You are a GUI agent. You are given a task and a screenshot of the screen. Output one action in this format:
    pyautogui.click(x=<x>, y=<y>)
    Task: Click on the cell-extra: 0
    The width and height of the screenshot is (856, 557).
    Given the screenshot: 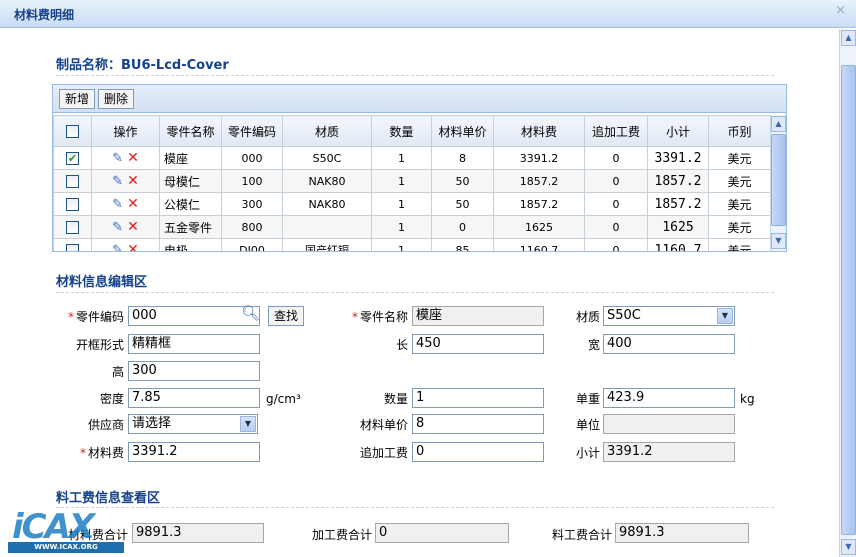 What is the action you would take?
    pyautogui.click(x=616, y=158)
    